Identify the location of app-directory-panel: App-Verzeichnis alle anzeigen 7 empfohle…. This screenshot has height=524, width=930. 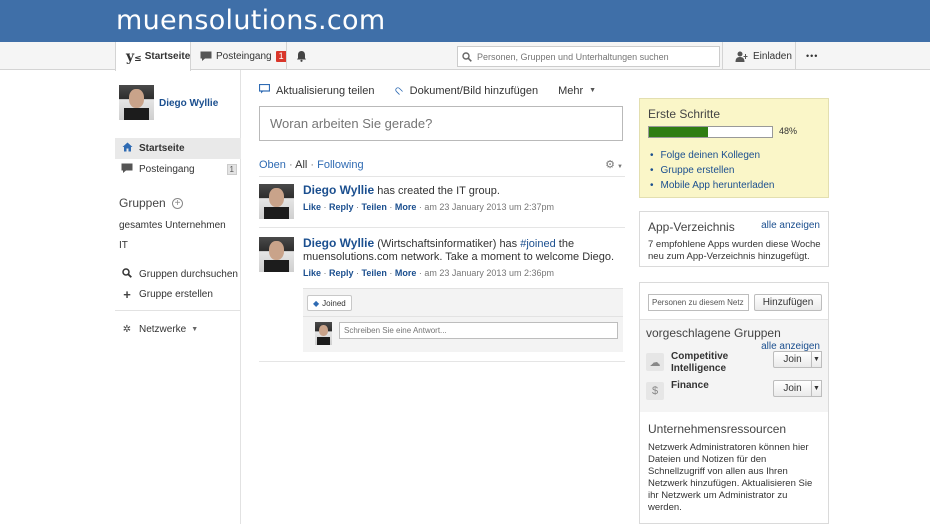
(734, 239).